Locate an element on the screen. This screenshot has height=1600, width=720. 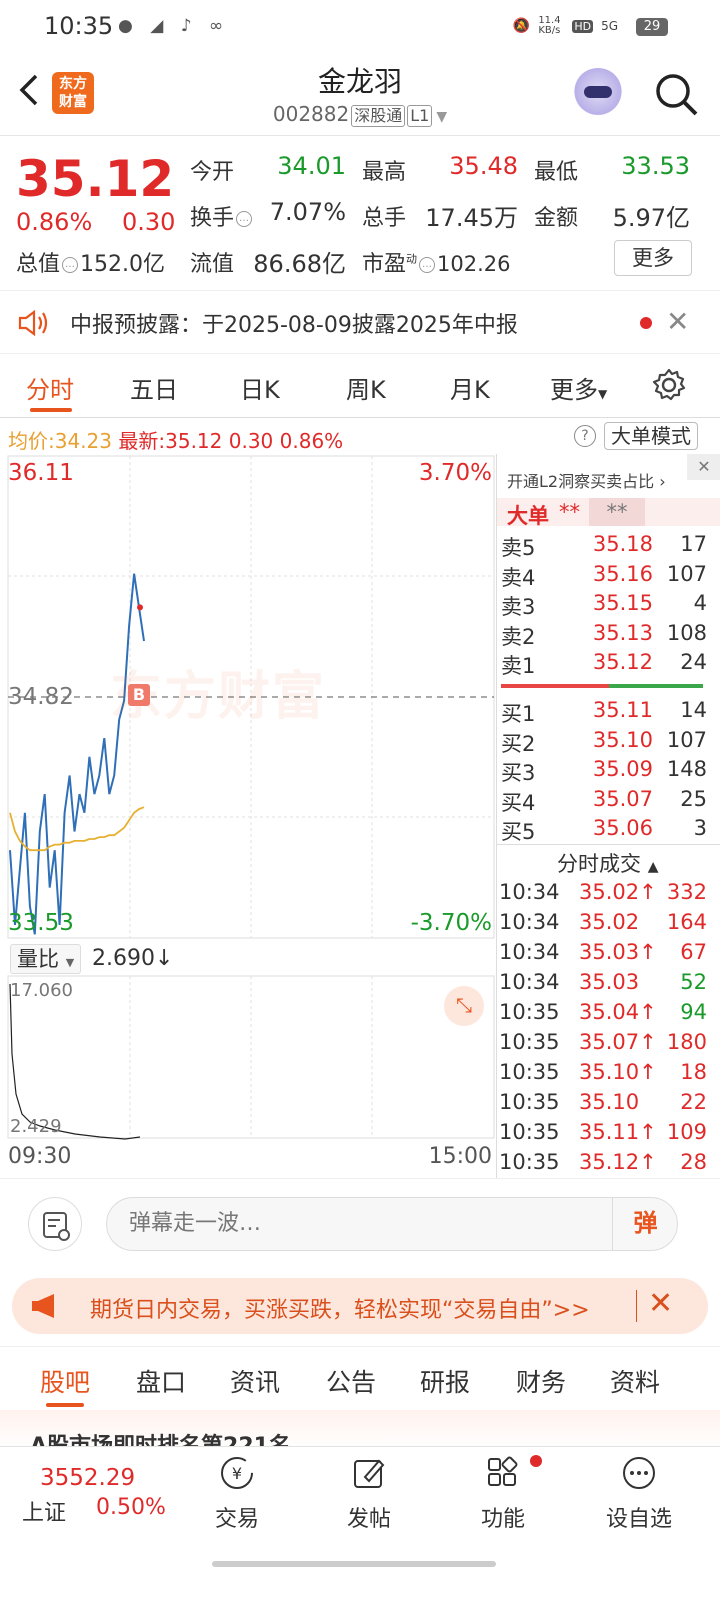
price-line is located at coordinates (77, 754).